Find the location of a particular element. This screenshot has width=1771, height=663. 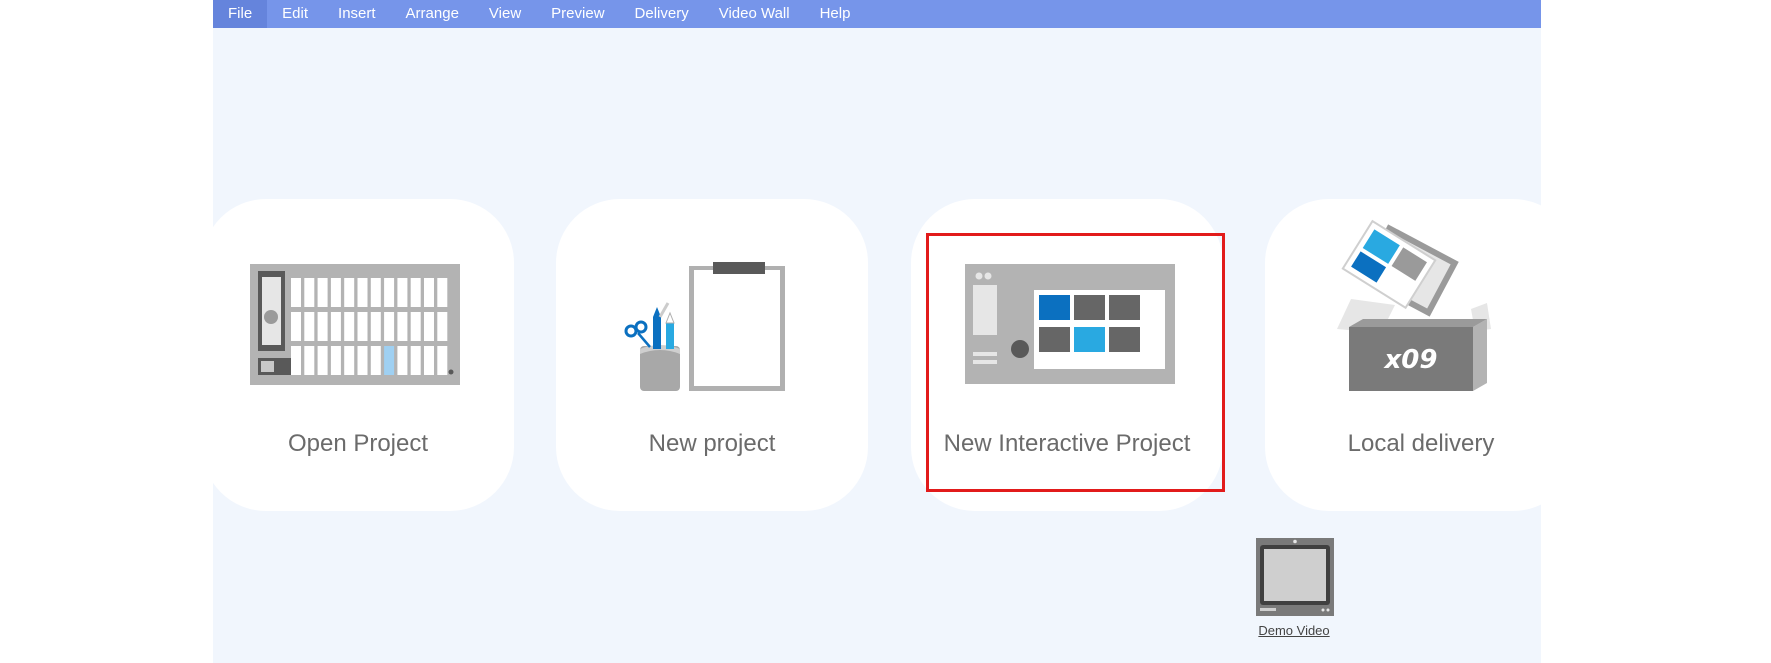

interactive-panel-icon is located at coordinates (1070, 324).